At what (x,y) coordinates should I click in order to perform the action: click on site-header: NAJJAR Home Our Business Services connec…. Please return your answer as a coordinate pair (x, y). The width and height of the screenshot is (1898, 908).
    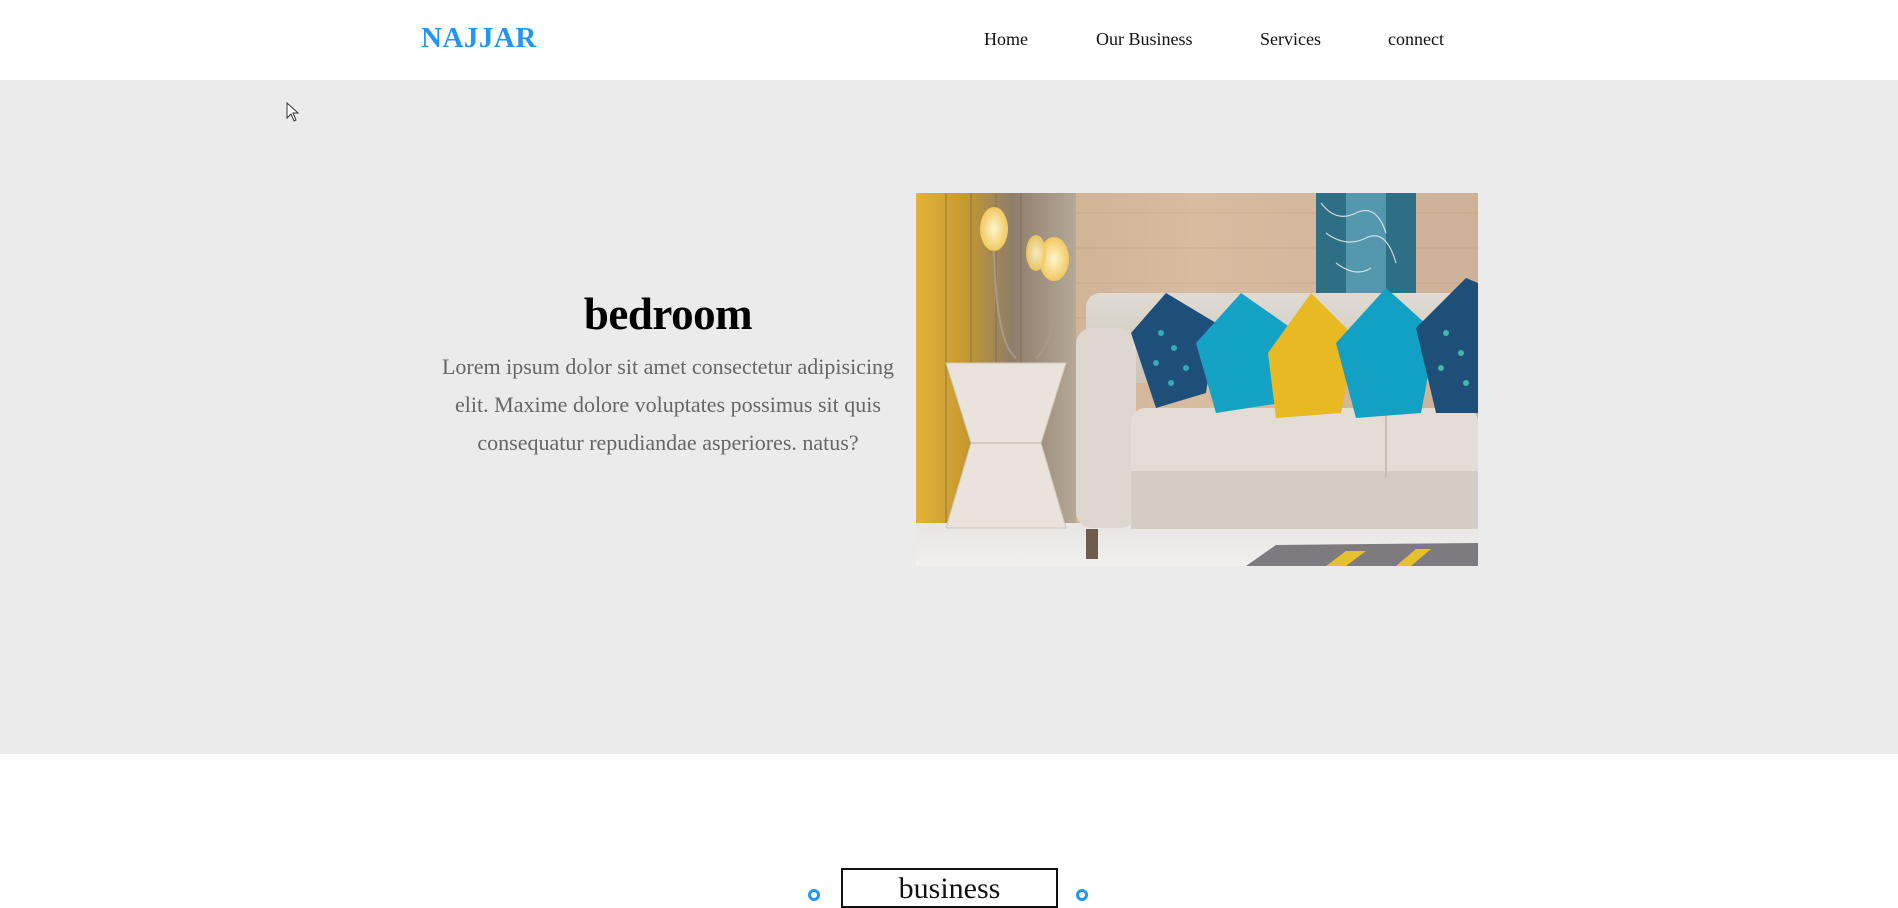
    Looking at the image, I should click on (949, 40).